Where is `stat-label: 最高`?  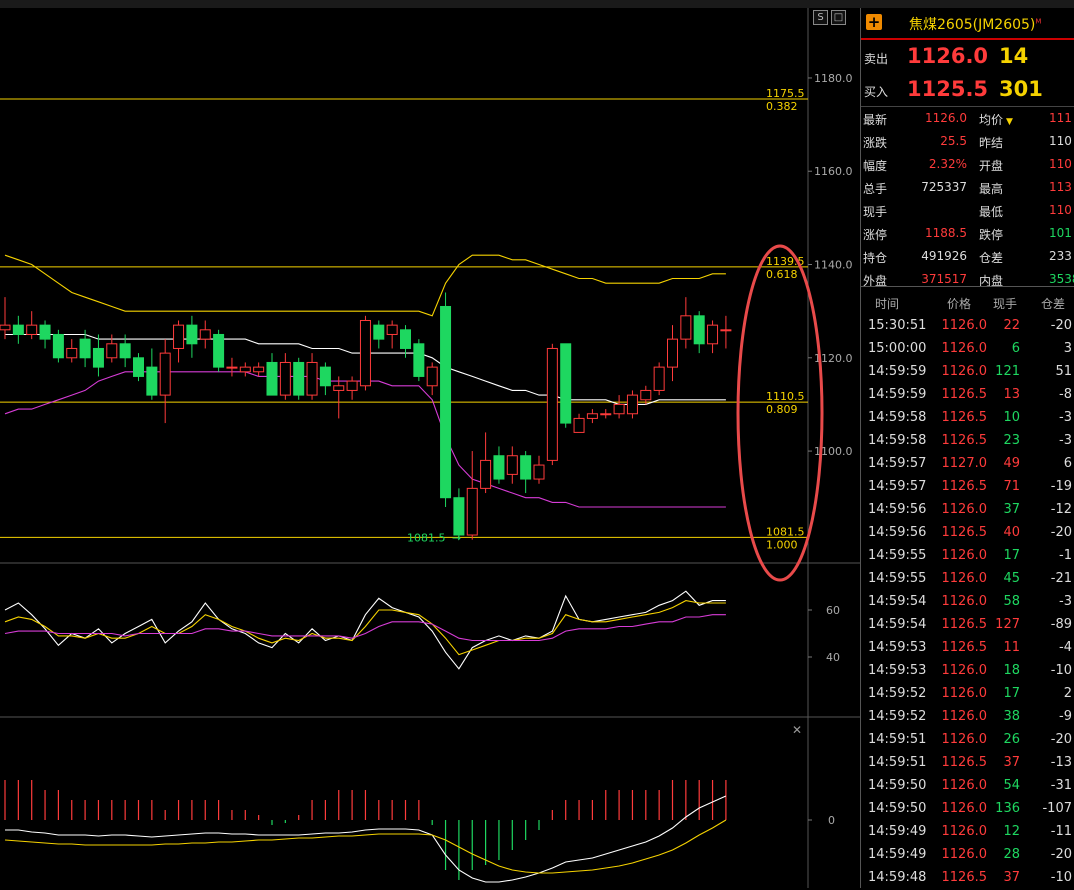 stat-label: 最高 is located at coordinates (991, 189).